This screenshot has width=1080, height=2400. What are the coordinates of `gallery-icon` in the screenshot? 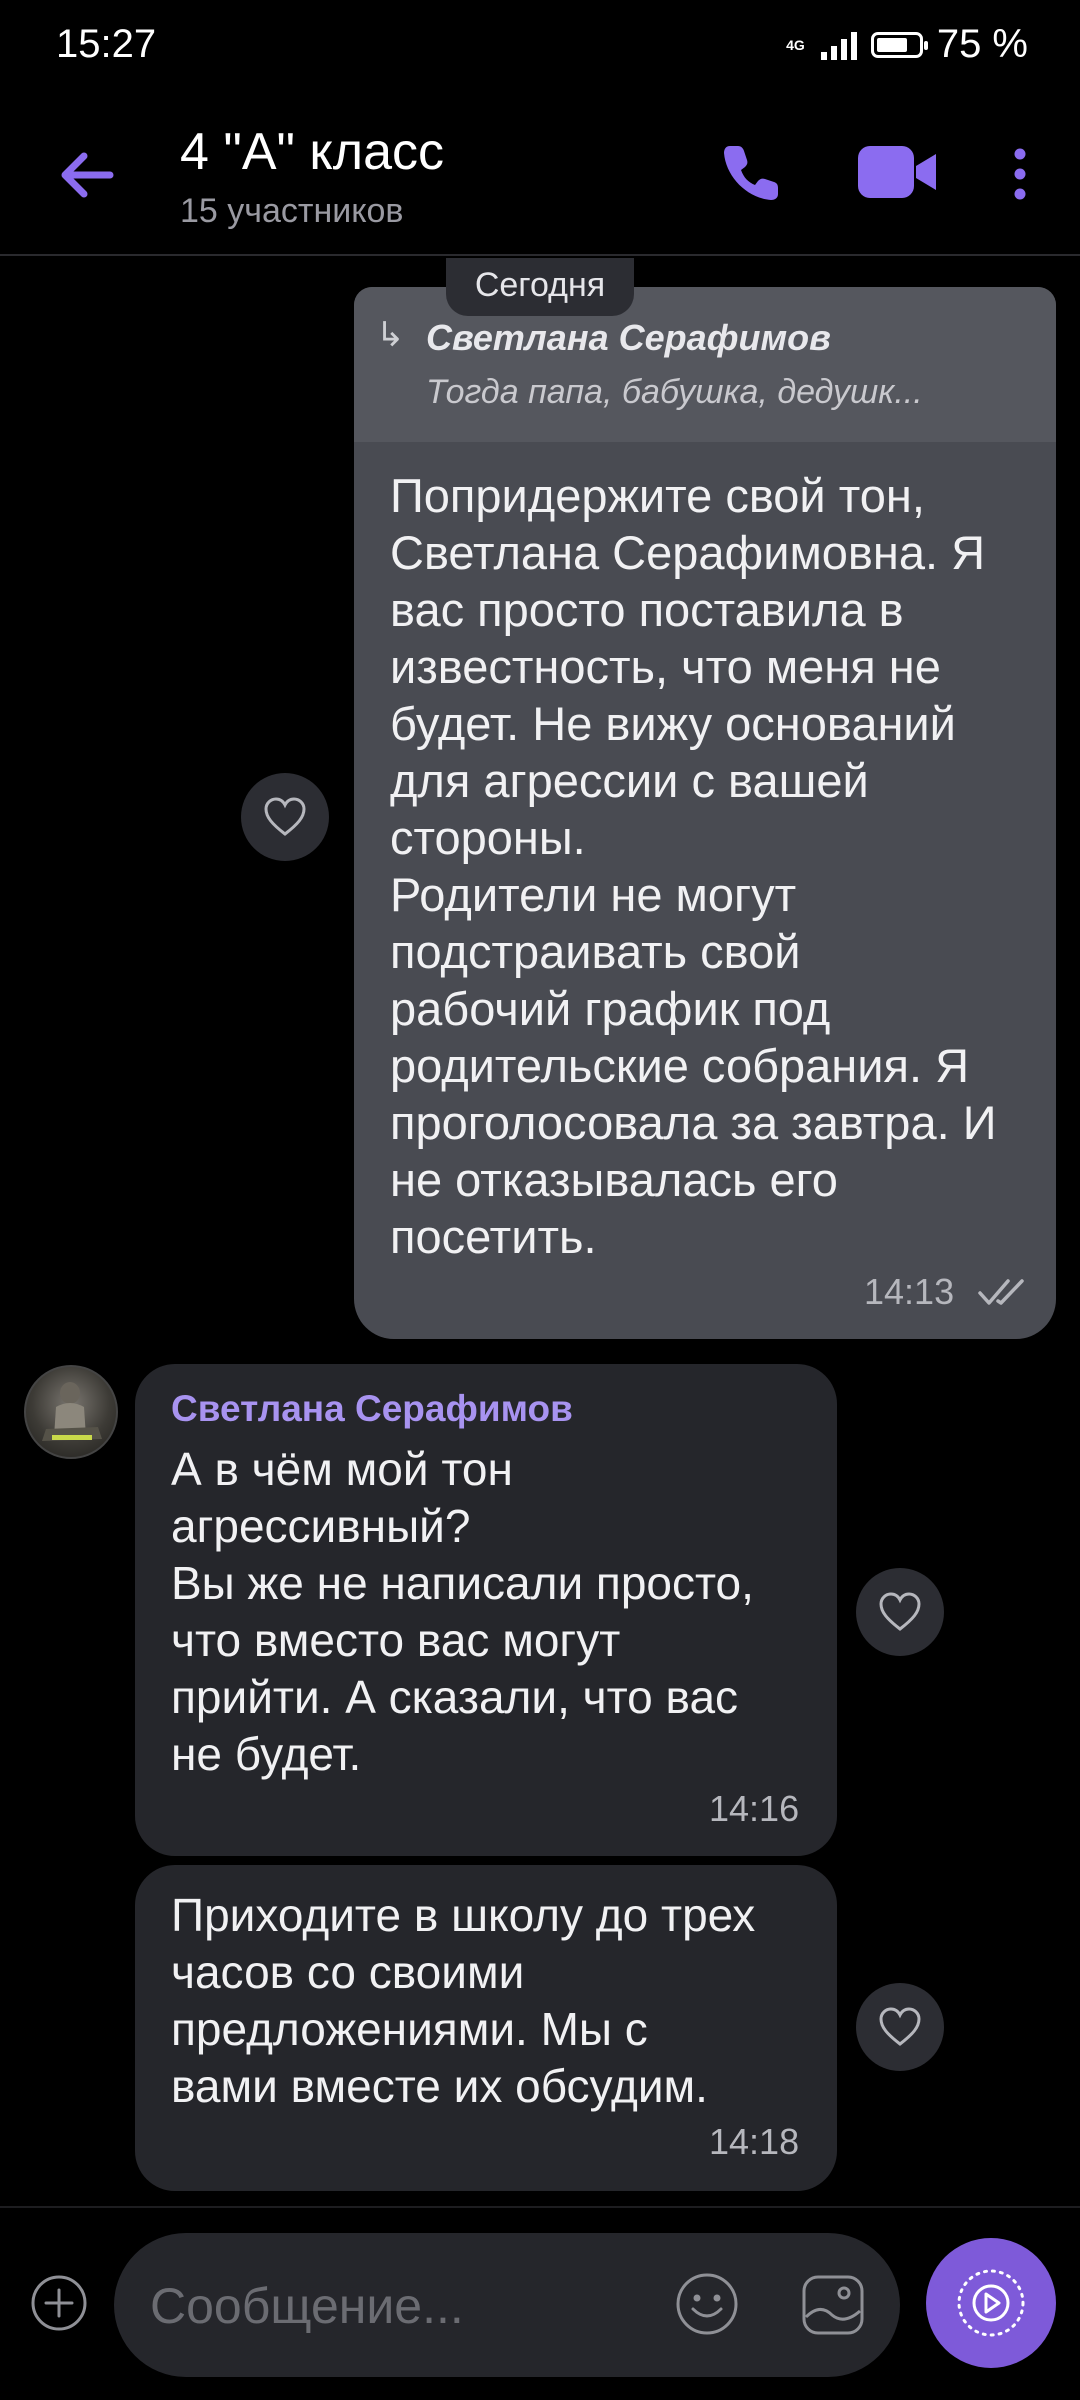 It's located at (833, 2305).